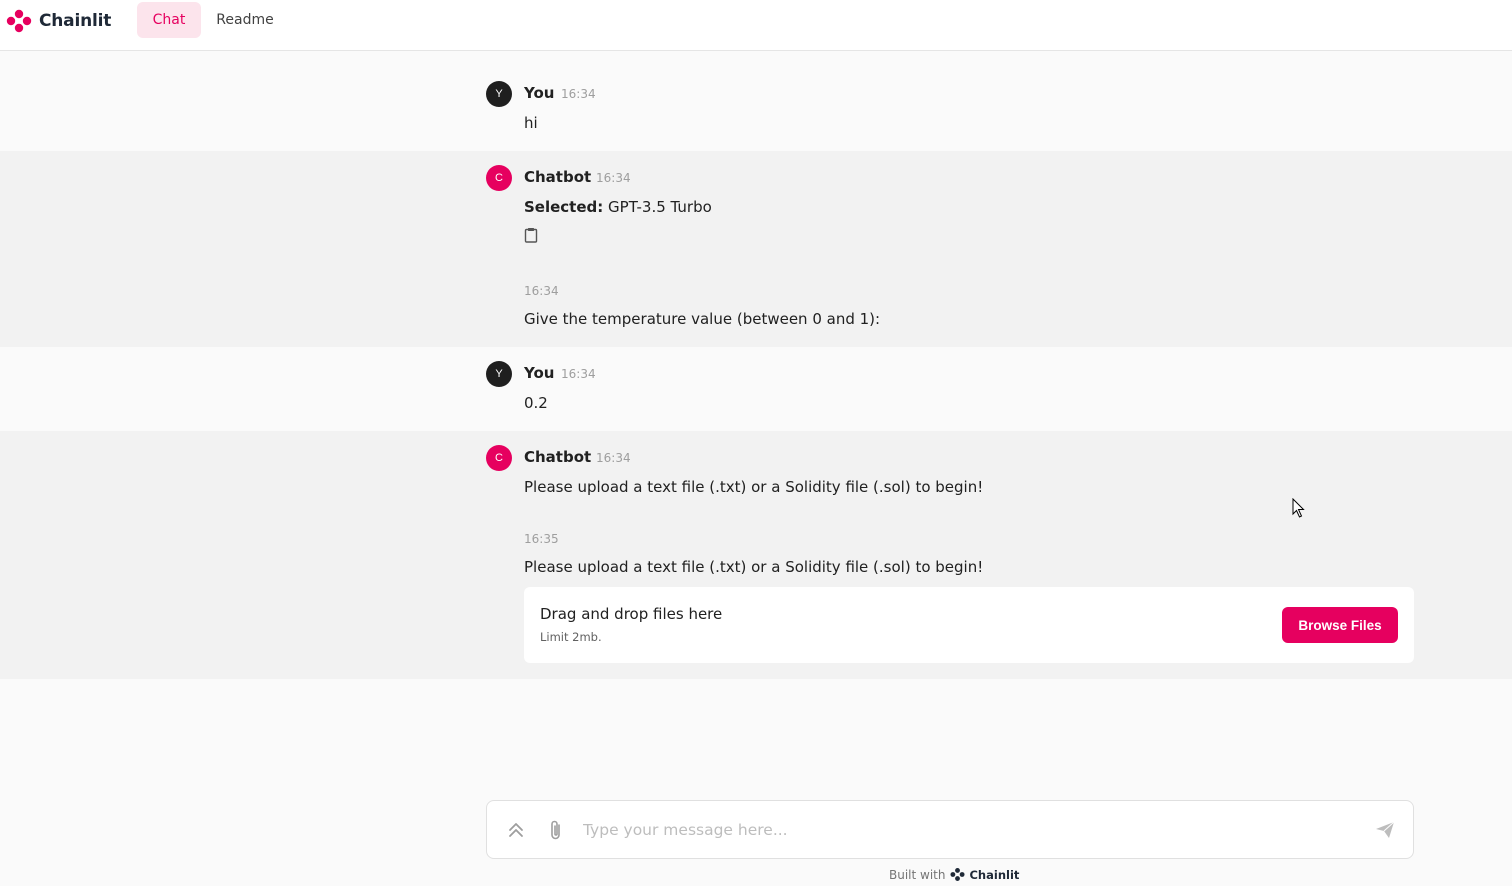 This screenshot has width=1512, height=886. I want to click on chainlit-logo: Chainlit, so click(58, 21).